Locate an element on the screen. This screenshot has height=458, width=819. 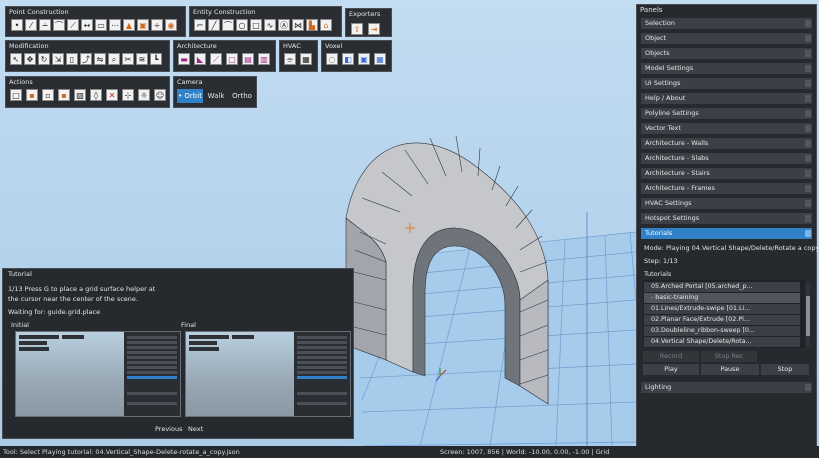
ribbon-icon: ⋈ is located at coordinates (298, 25).